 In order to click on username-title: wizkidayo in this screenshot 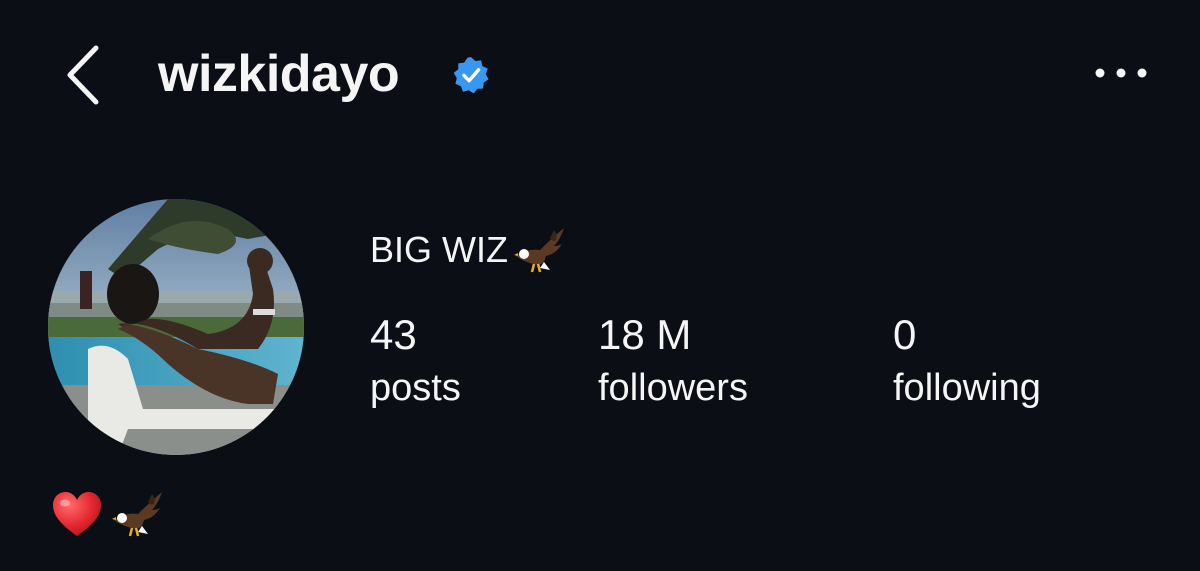, I will do `click(279, 74)`.